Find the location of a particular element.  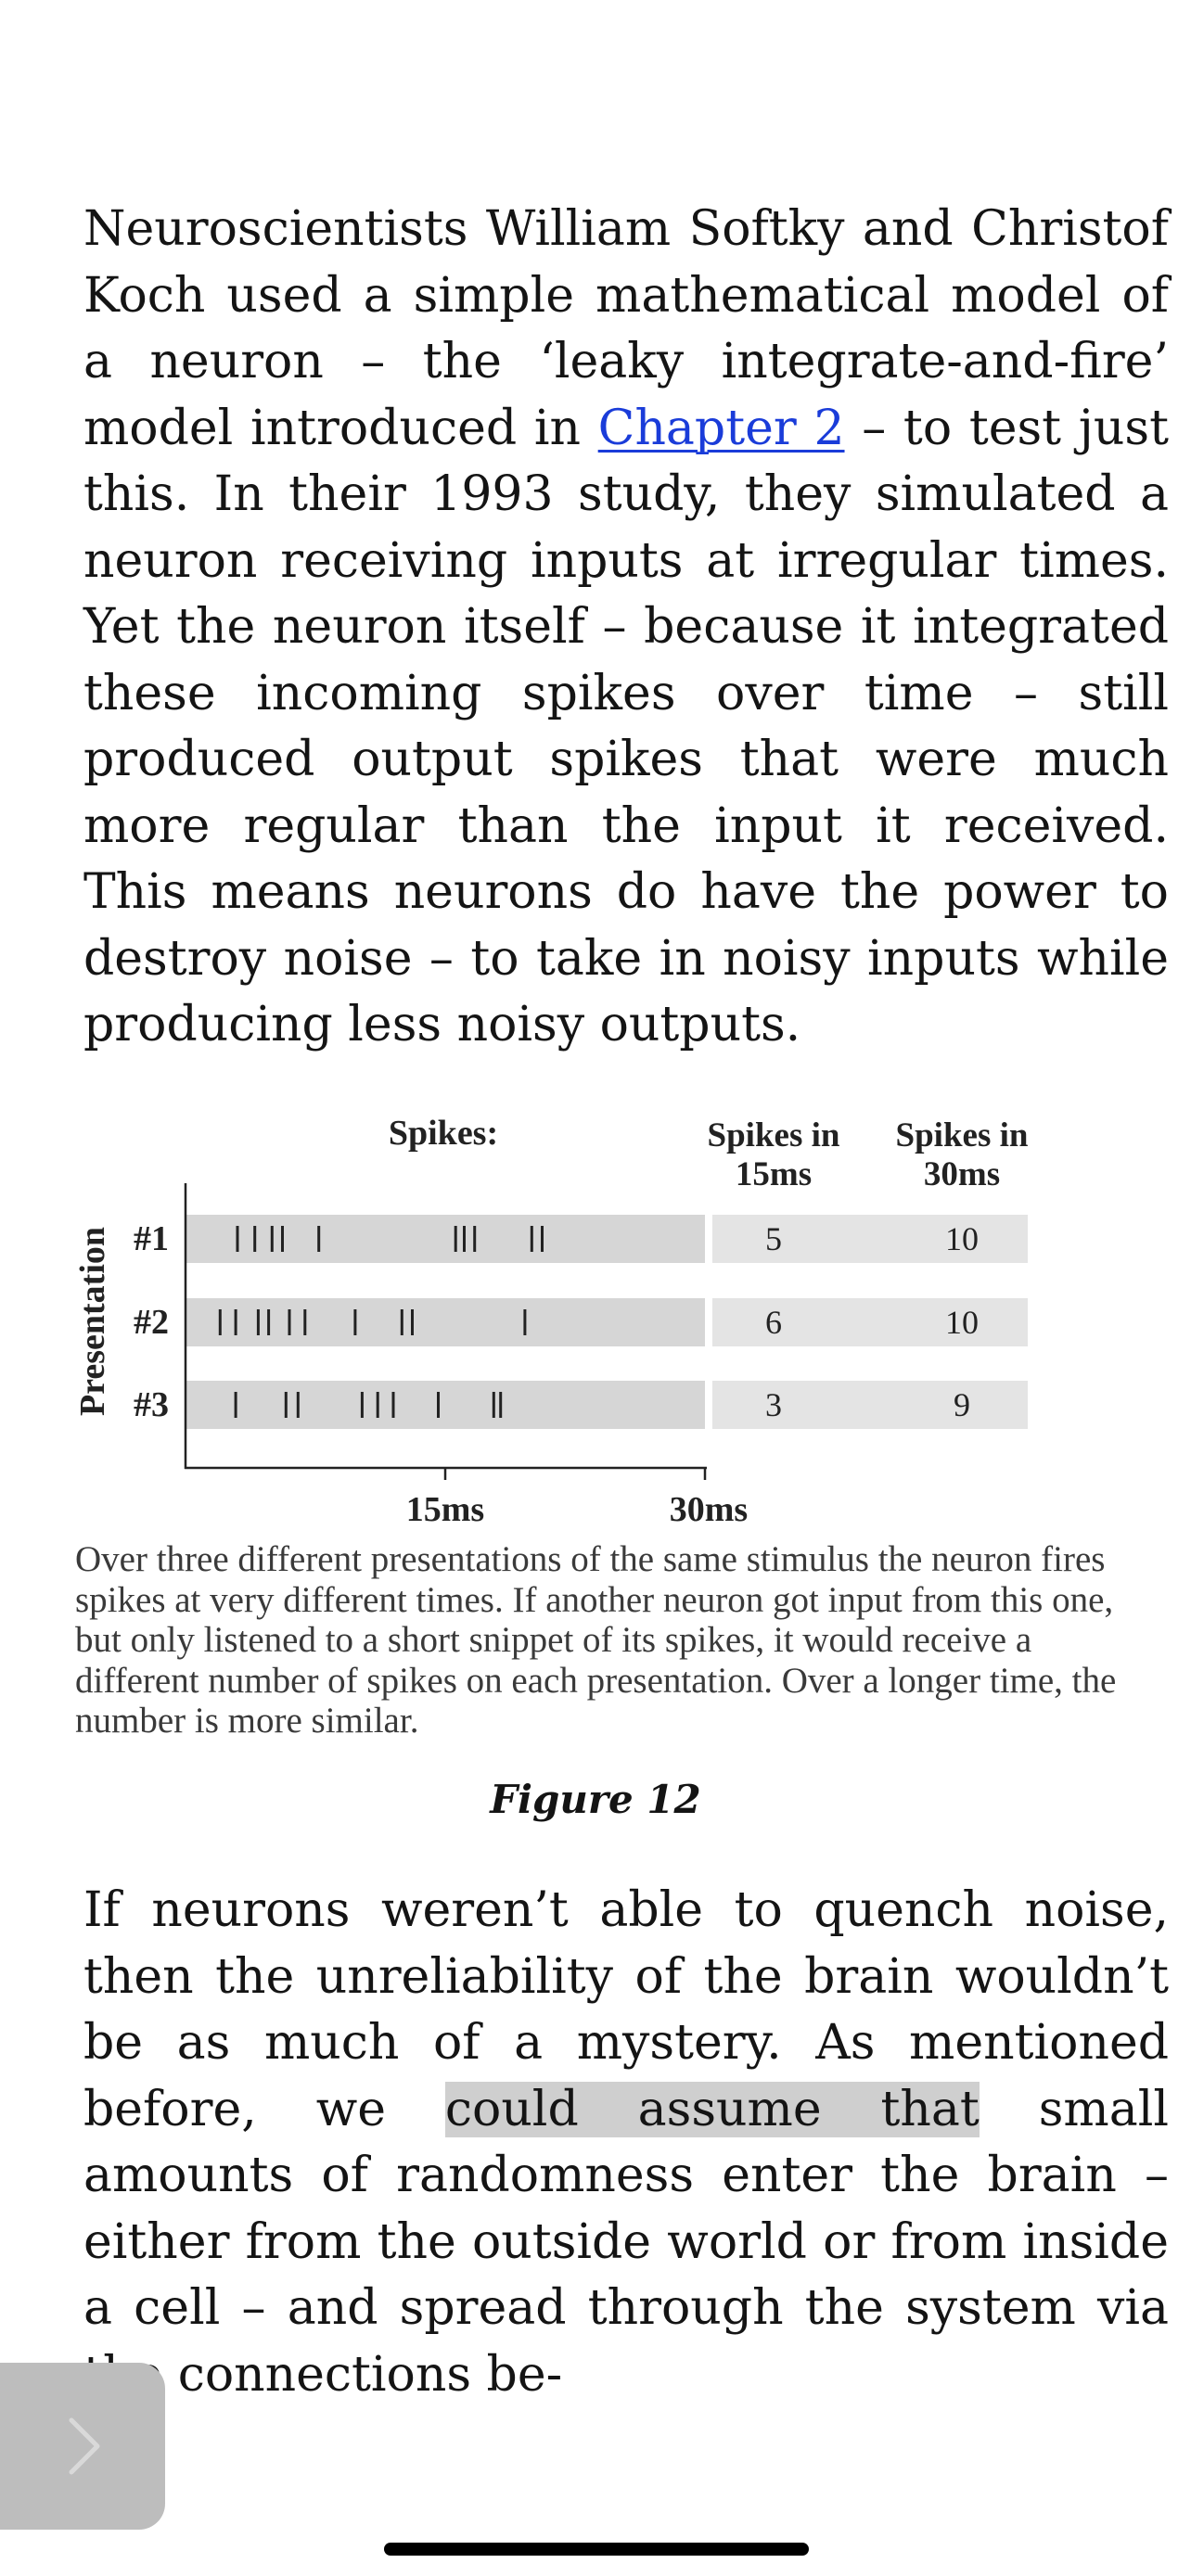

highlighted-text: could assume that is located at coordinates (712, 2109).